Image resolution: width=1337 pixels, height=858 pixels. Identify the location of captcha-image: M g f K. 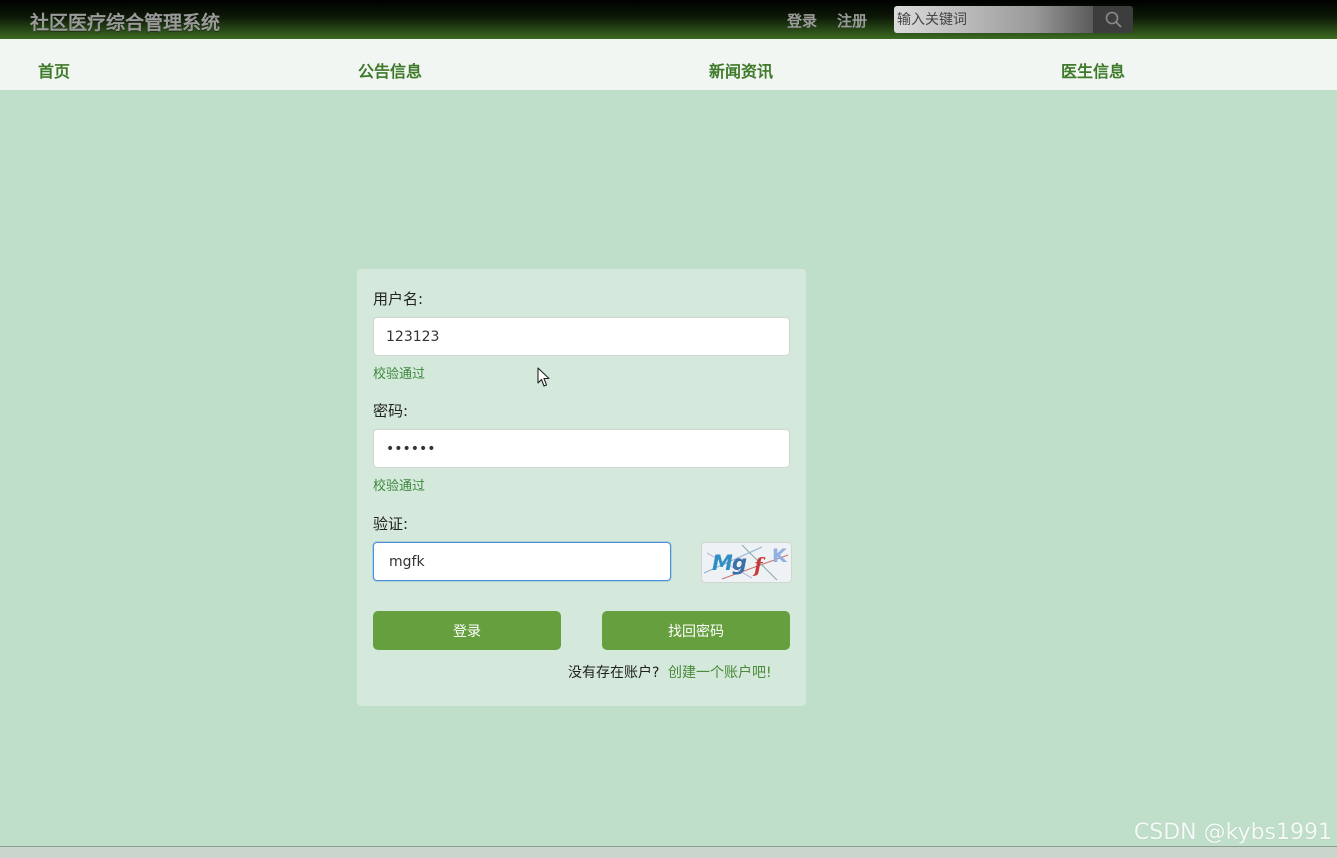
(746, 562).